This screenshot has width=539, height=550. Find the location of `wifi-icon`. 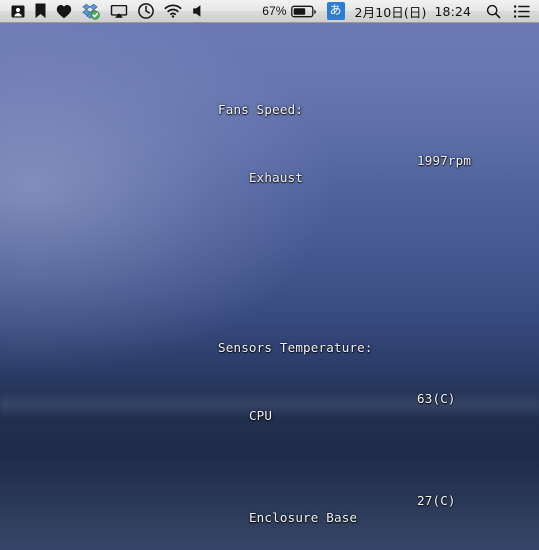

wifi-icon is located at coordinates (173, 11).